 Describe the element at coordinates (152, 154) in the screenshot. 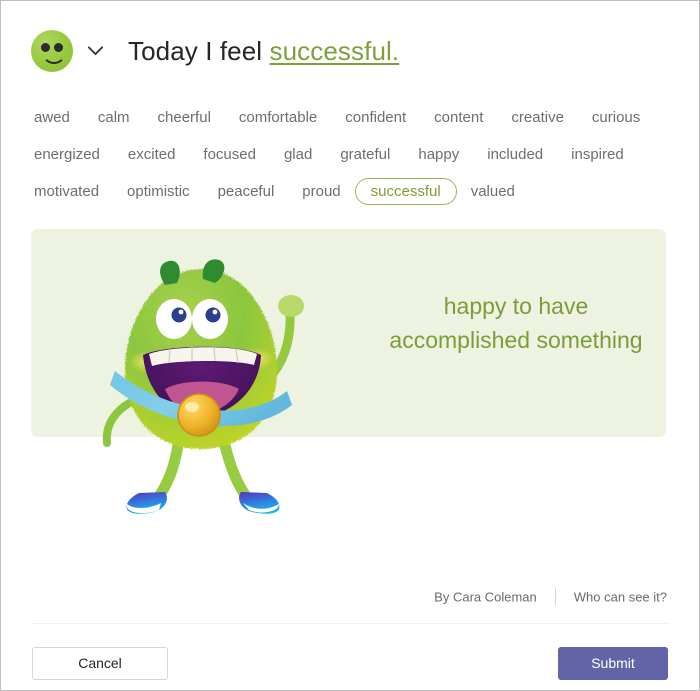

I see `mood-word-excited: excited` at that location.